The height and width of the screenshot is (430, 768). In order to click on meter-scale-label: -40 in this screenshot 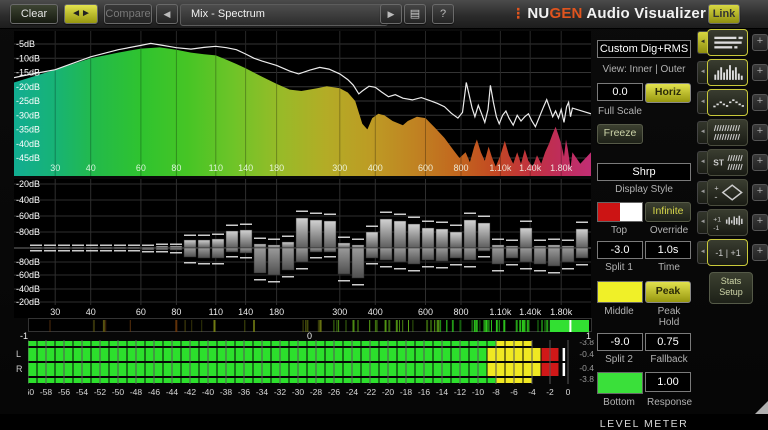, I will do `click(208, 392)`.